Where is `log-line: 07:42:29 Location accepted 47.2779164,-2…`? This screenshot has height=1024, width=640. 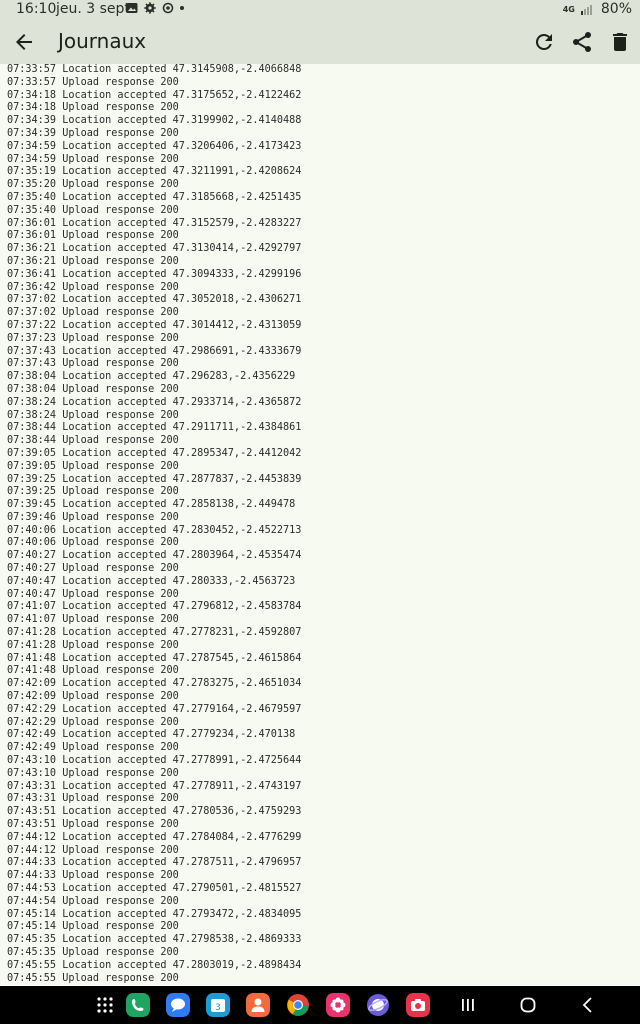
log-line: 07:42:29 Location accepted 47.2779164,-2… is located at coordinates (154, 709).